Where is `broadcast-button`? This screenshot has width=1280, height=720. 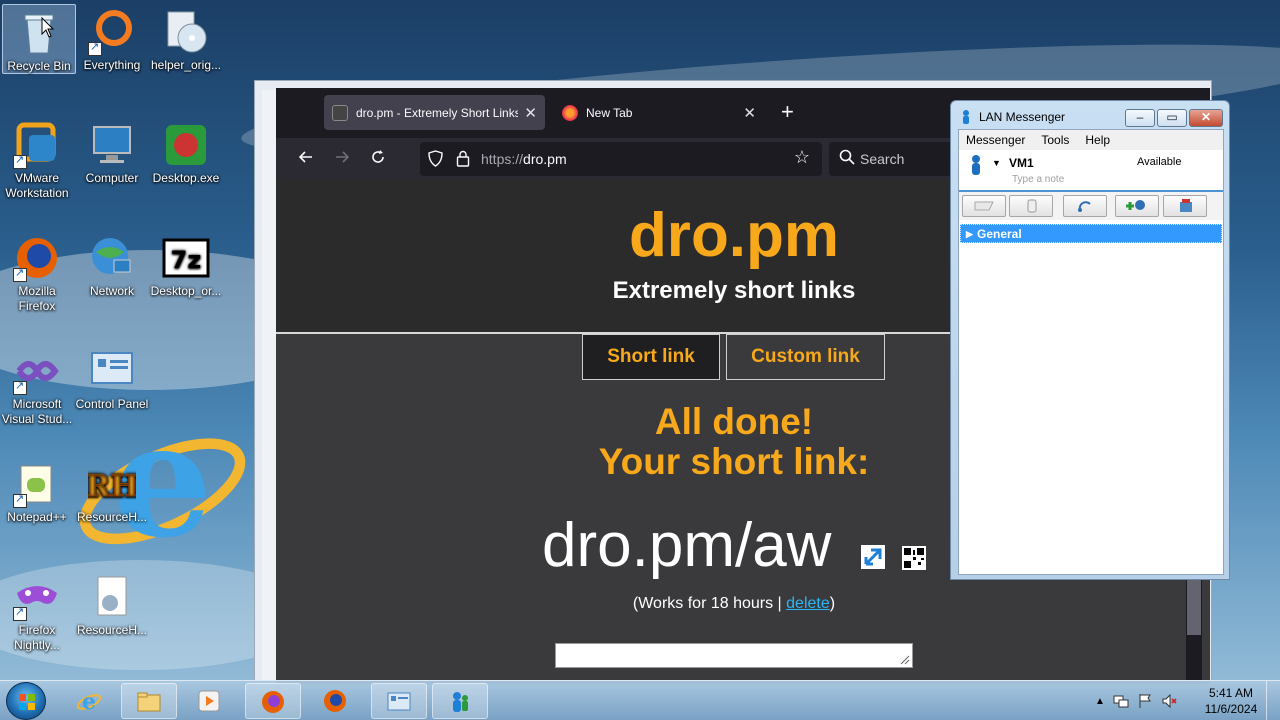
broadcast-button is located at coordinates (1031, 206).